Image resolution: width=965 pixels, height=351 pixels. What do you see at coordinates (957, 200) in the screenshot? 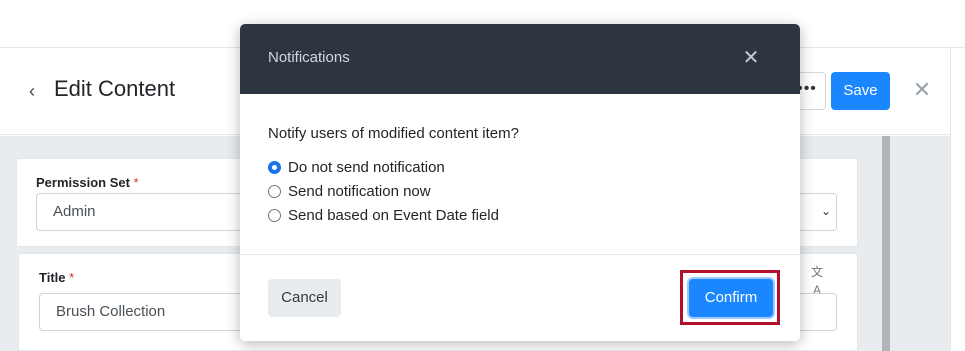
I see `right-rail` at bounding box center [957, 200].